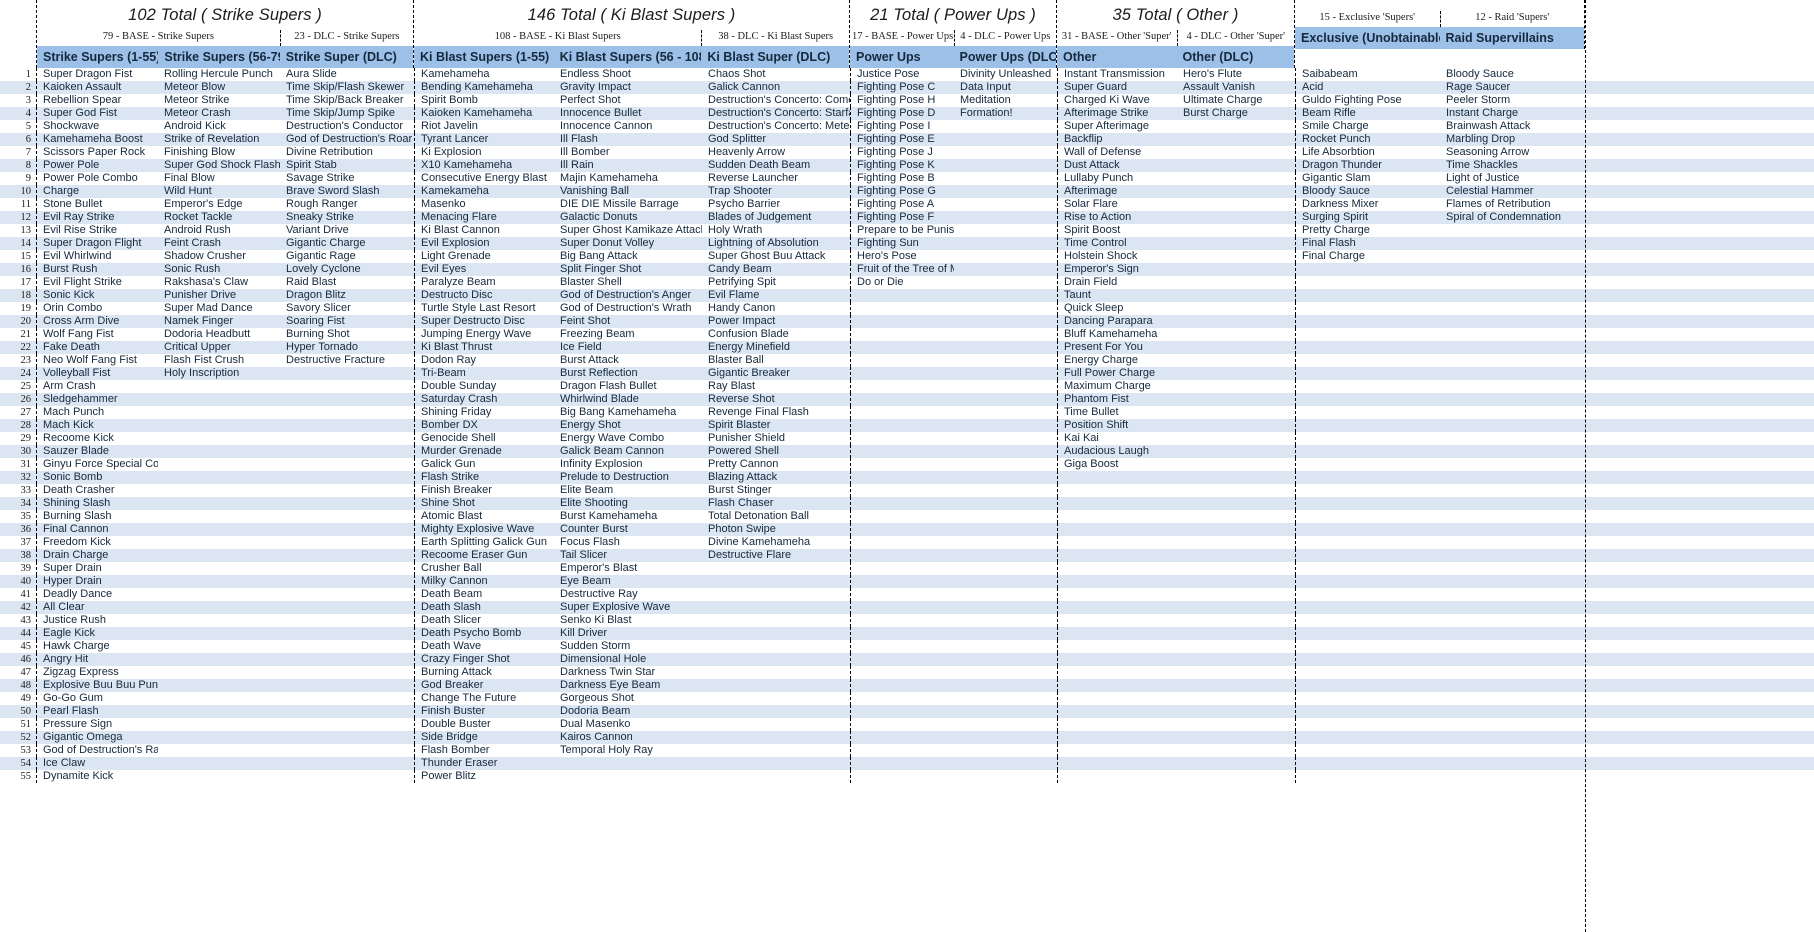  Describe the element at coordinates (776, 412) in the screenshot. I see `cell-ki-dlc: Revenge Final Flash` at that location.